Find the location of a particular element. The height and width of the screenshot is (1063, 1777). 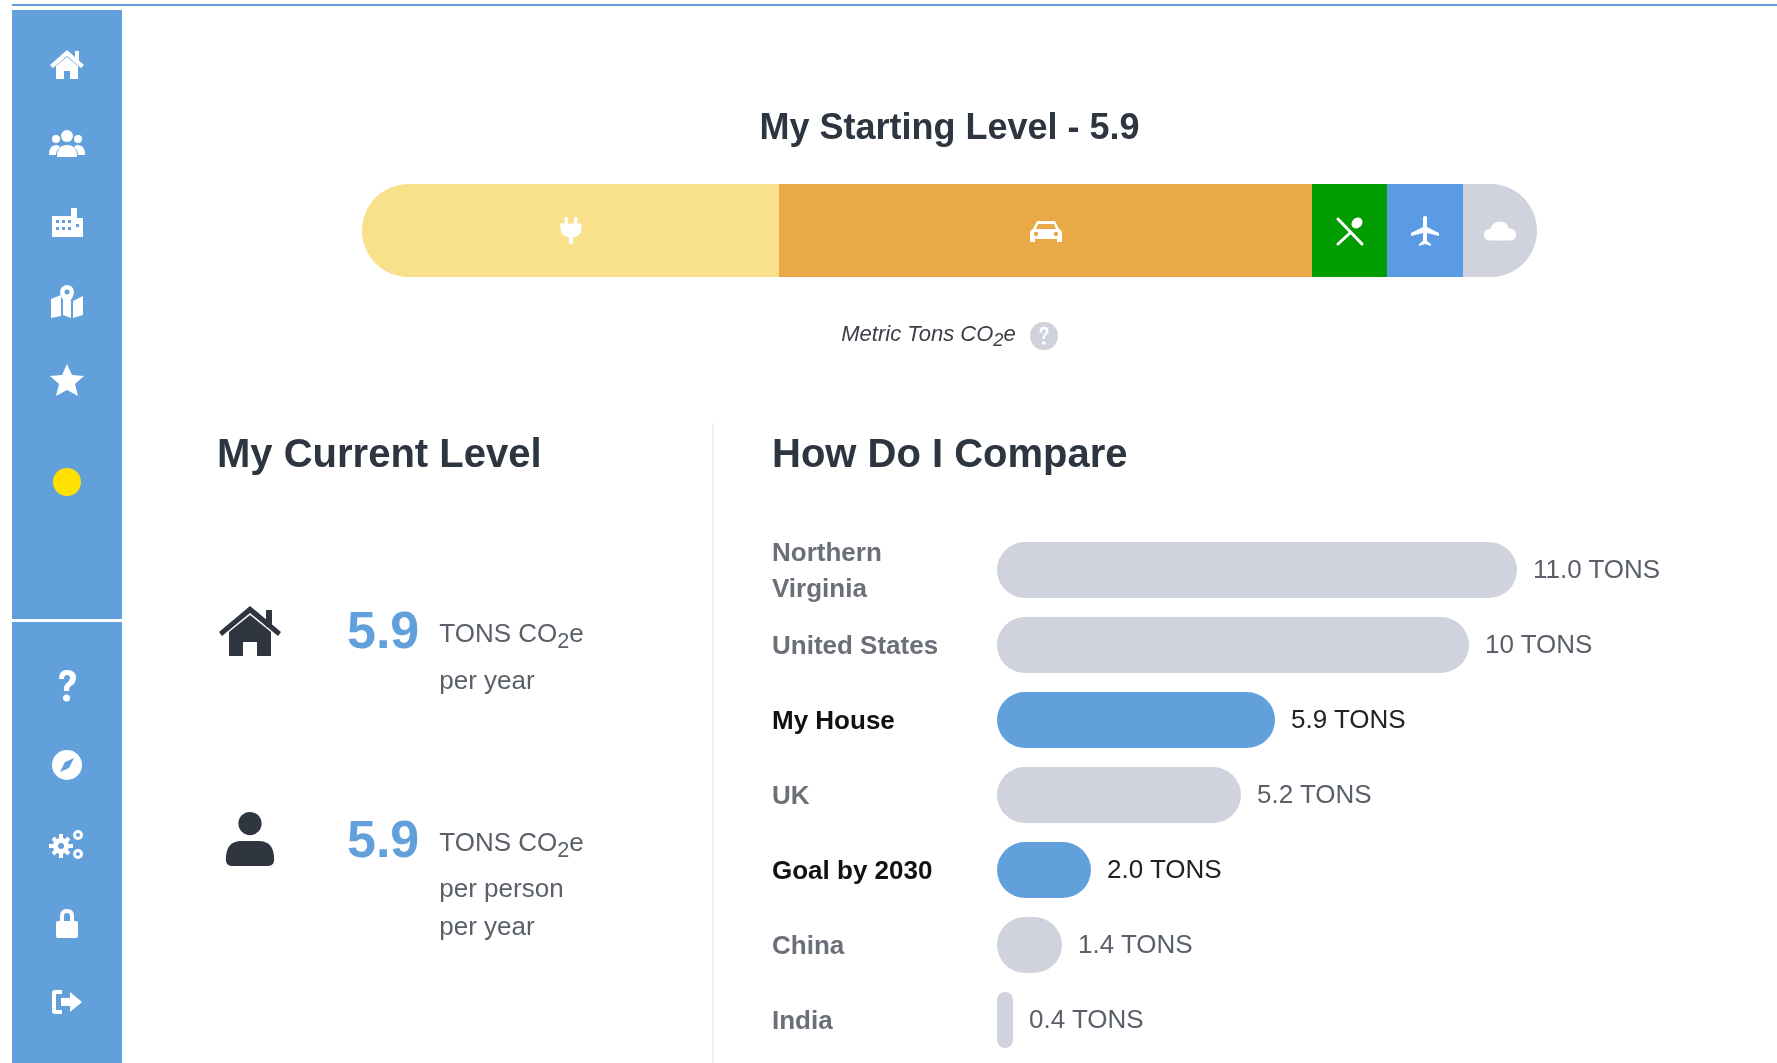

section-title: My Current Level is located at coordinates (380, 453).